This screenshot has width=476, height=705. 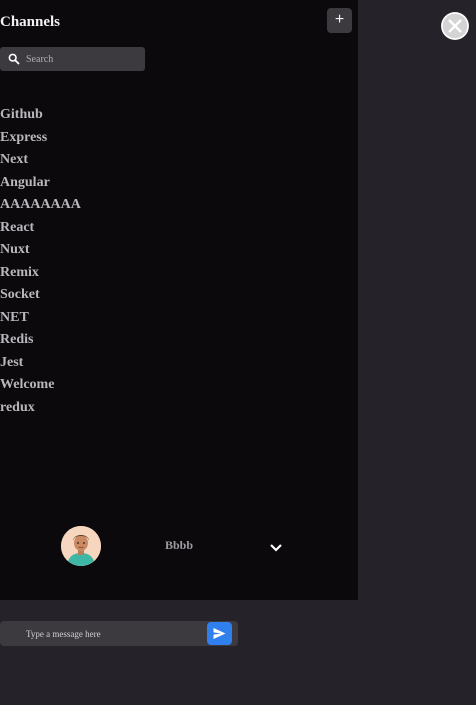 What do you see at coordinates (40, 318) in the screenshot?
I see `channel-item: NET` at bounding box center [40, 318].